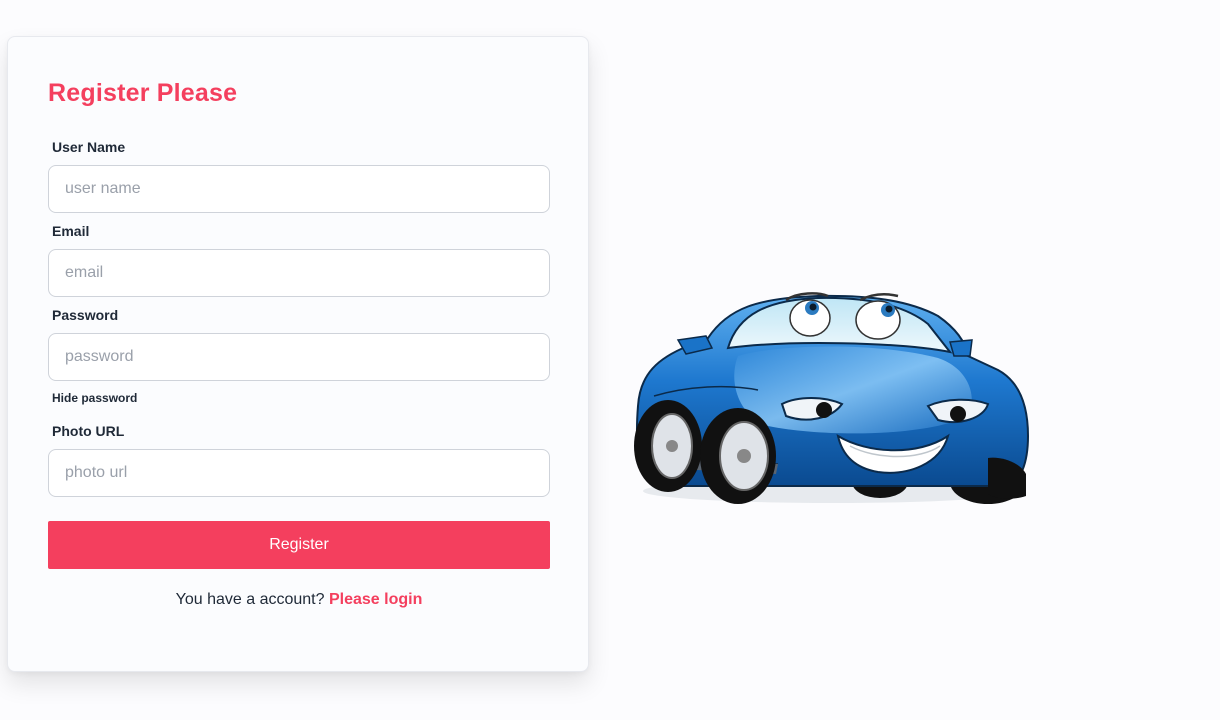 The height and width of the screenshot is (720, 1220). I want to click on photo-url-label: Photo URL, so click(88, 431).